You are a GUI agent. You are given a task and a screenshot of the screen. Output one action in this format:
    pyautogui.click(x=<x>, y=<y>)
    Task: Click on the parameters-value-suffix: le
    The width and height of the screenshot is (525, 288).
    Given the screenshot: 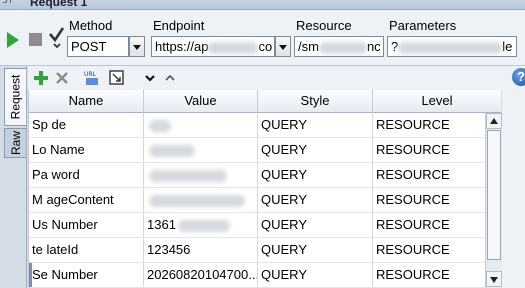 What is the action you would take?
    pyautogui.click(x=507, y=46)
    